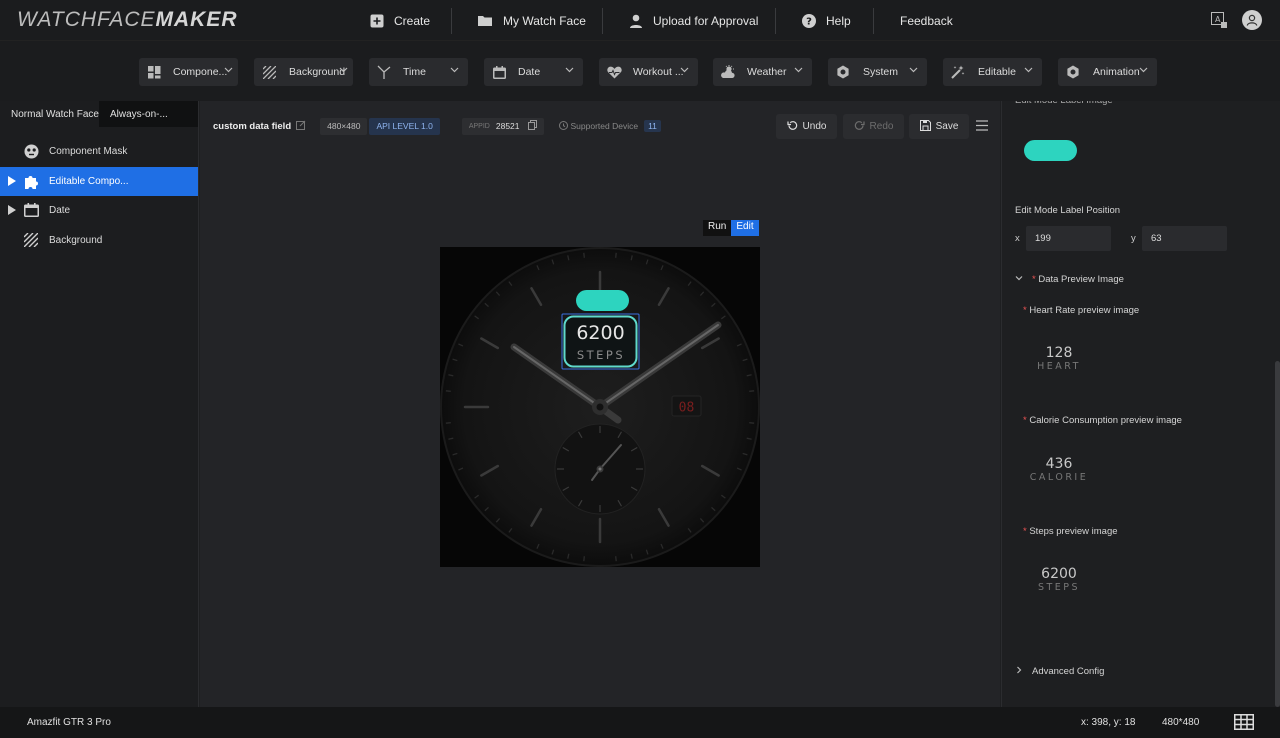 The image size is (1280, 738). What do you see at coordinates (610, 126) in the screenshot?
I see `supported-device-pill: Supported Device 11` at bounding box center [610, 126].